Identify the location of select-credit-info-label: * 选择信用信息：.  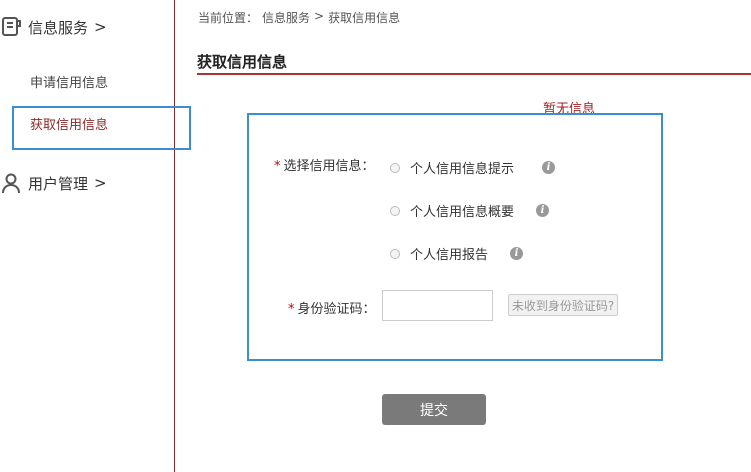
(324, 164).